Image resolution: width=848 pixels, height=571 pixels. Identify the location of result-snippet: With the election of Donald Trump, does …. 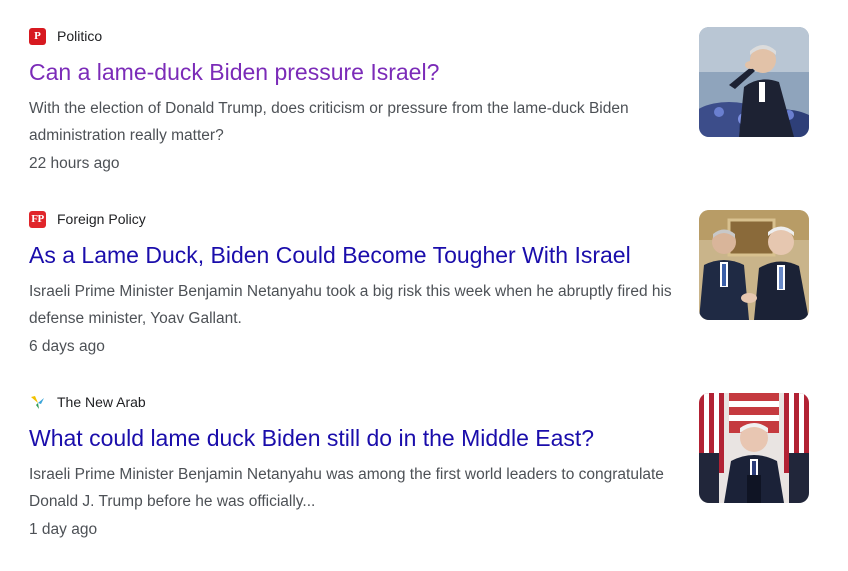
(329, 122).